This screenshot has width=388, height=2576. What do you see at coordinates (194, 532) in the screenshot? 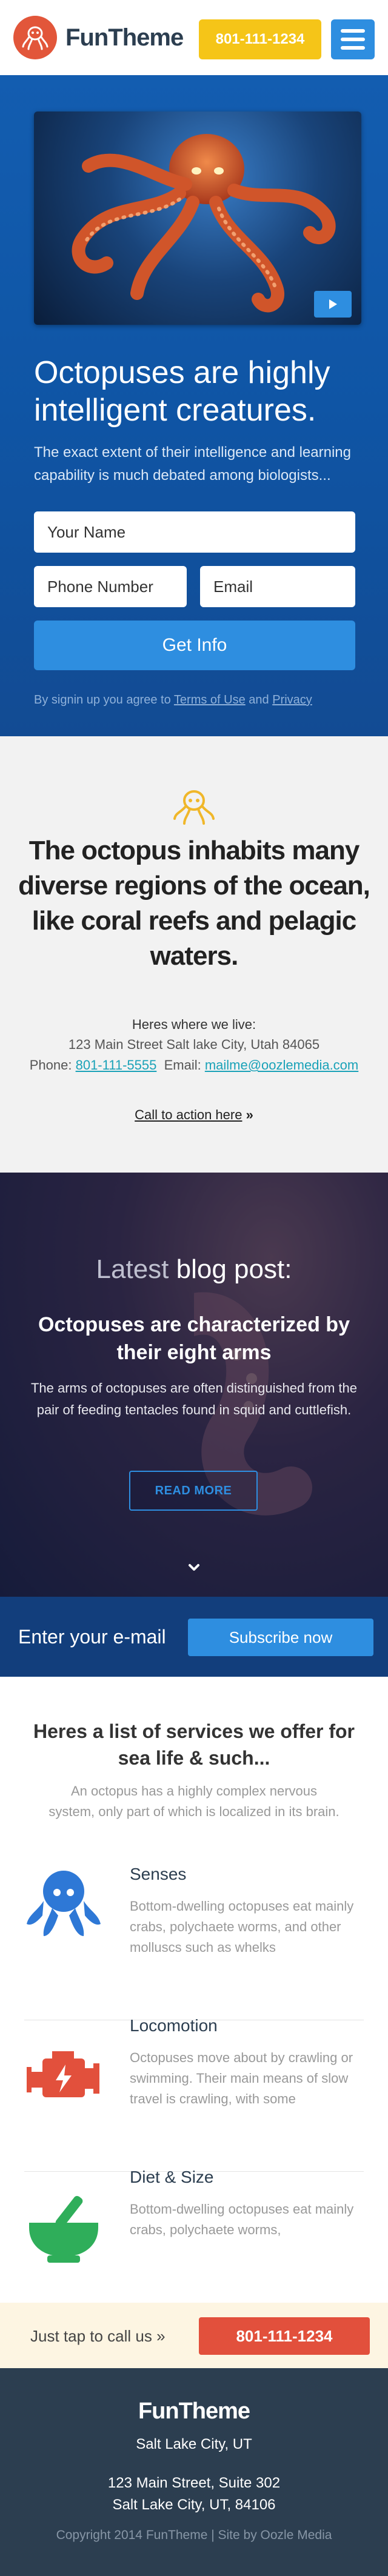
I see `name-input` at bounding box center [194, 532].